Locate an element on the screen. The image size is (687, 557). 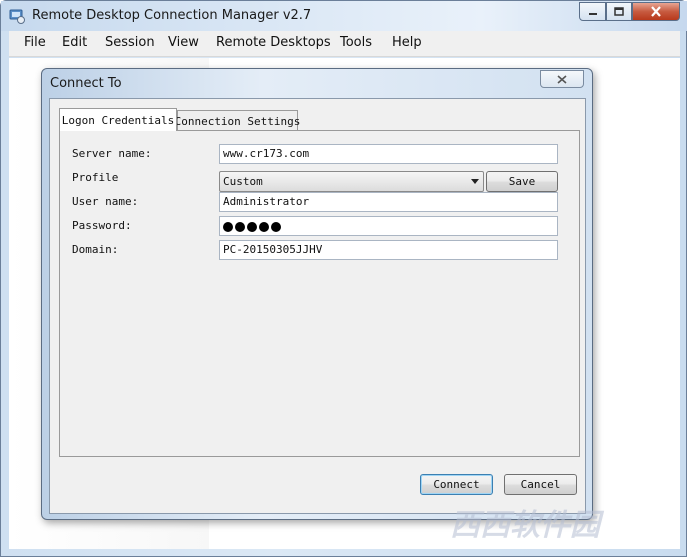
watermark-logo: 西西软件园 is located at coordinates (525, 525).